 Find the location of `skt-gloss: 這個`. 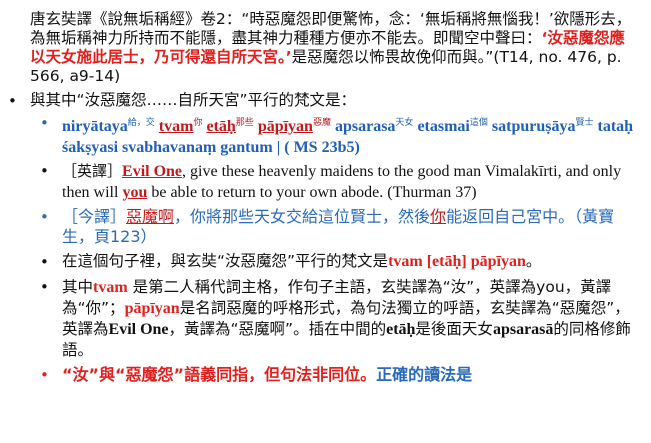

skt-gloss: 這個 is located at coordinates (478, 123).